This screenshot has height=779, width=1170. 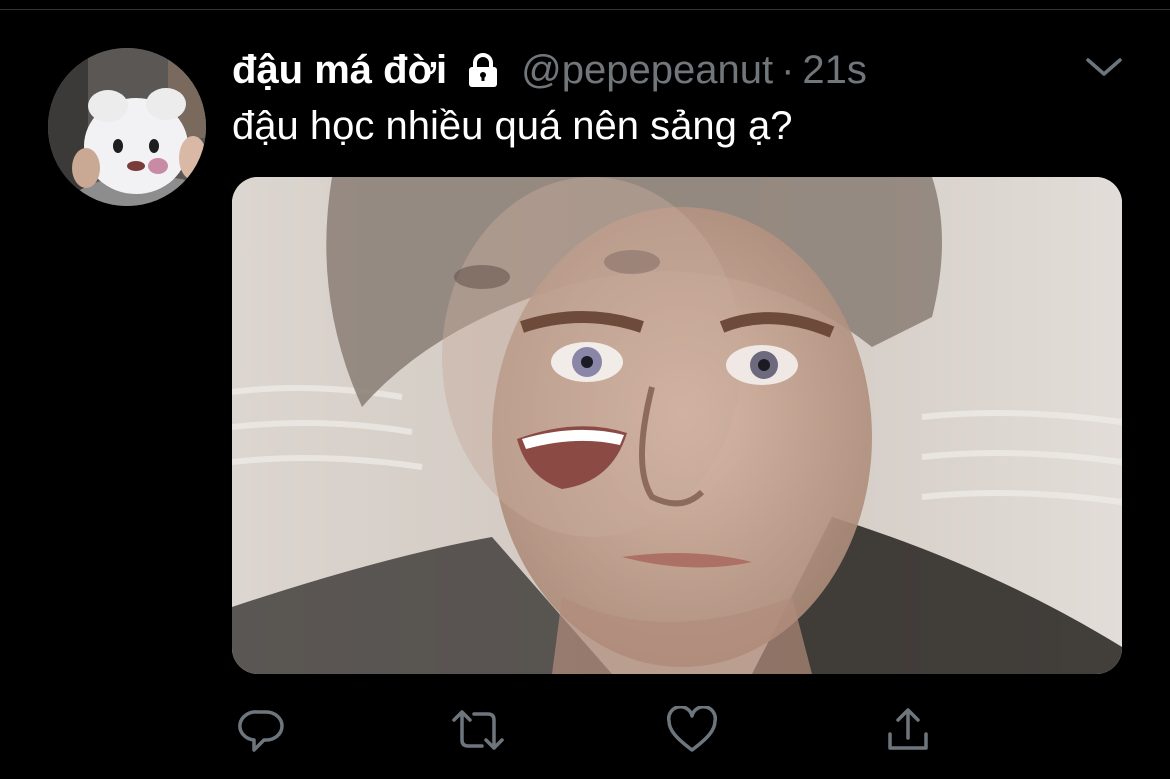 I want to click on heart-icon, so click(x=692, y=729).